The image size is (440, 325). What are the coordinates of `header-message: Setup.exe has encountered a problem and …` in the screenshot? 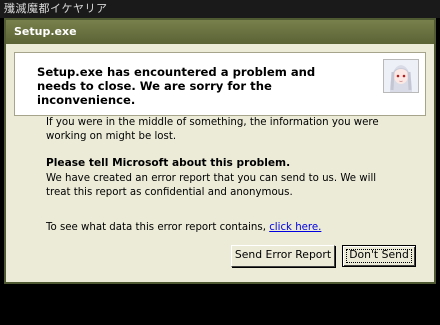 It's located at (176, 86).